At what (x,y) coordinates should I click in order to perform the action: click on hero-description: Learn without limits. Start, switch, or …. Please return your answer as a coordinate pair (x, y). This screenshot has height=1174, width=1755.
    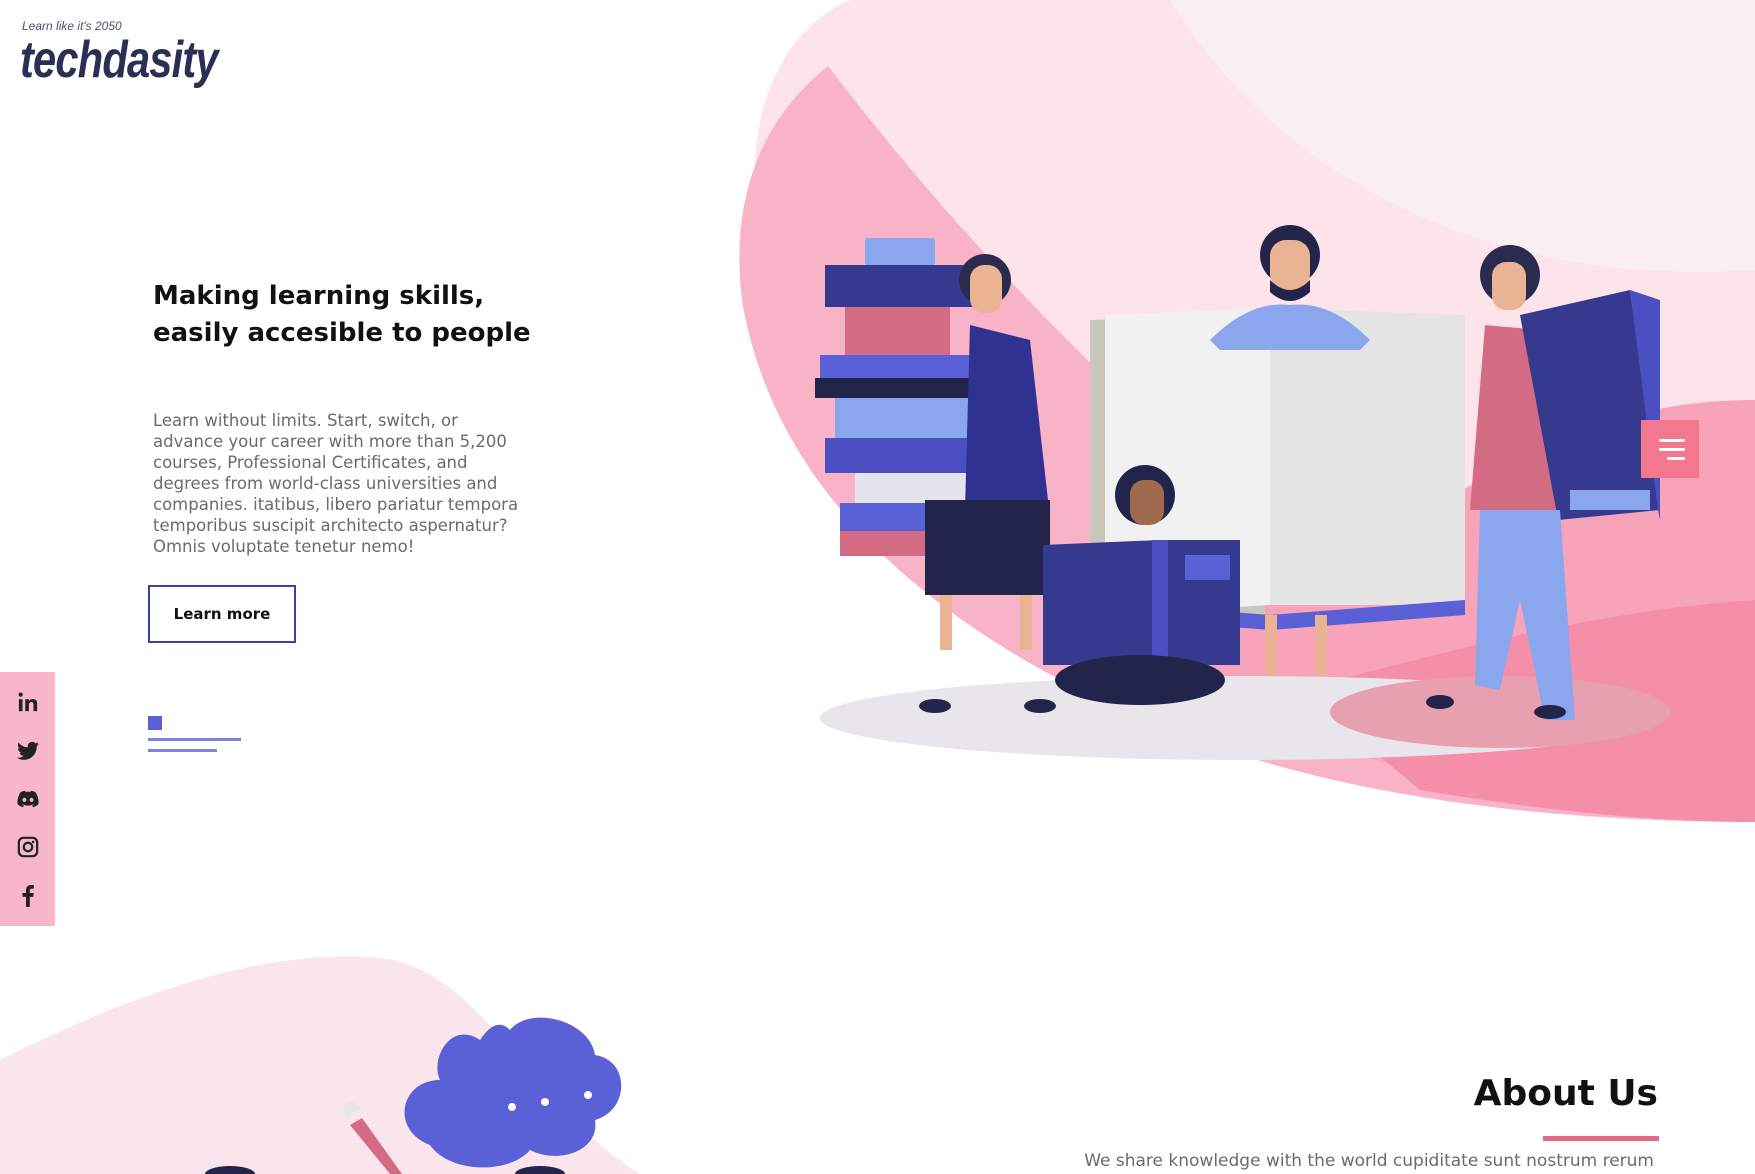
    Looking at the image, I should click on (336, 483).